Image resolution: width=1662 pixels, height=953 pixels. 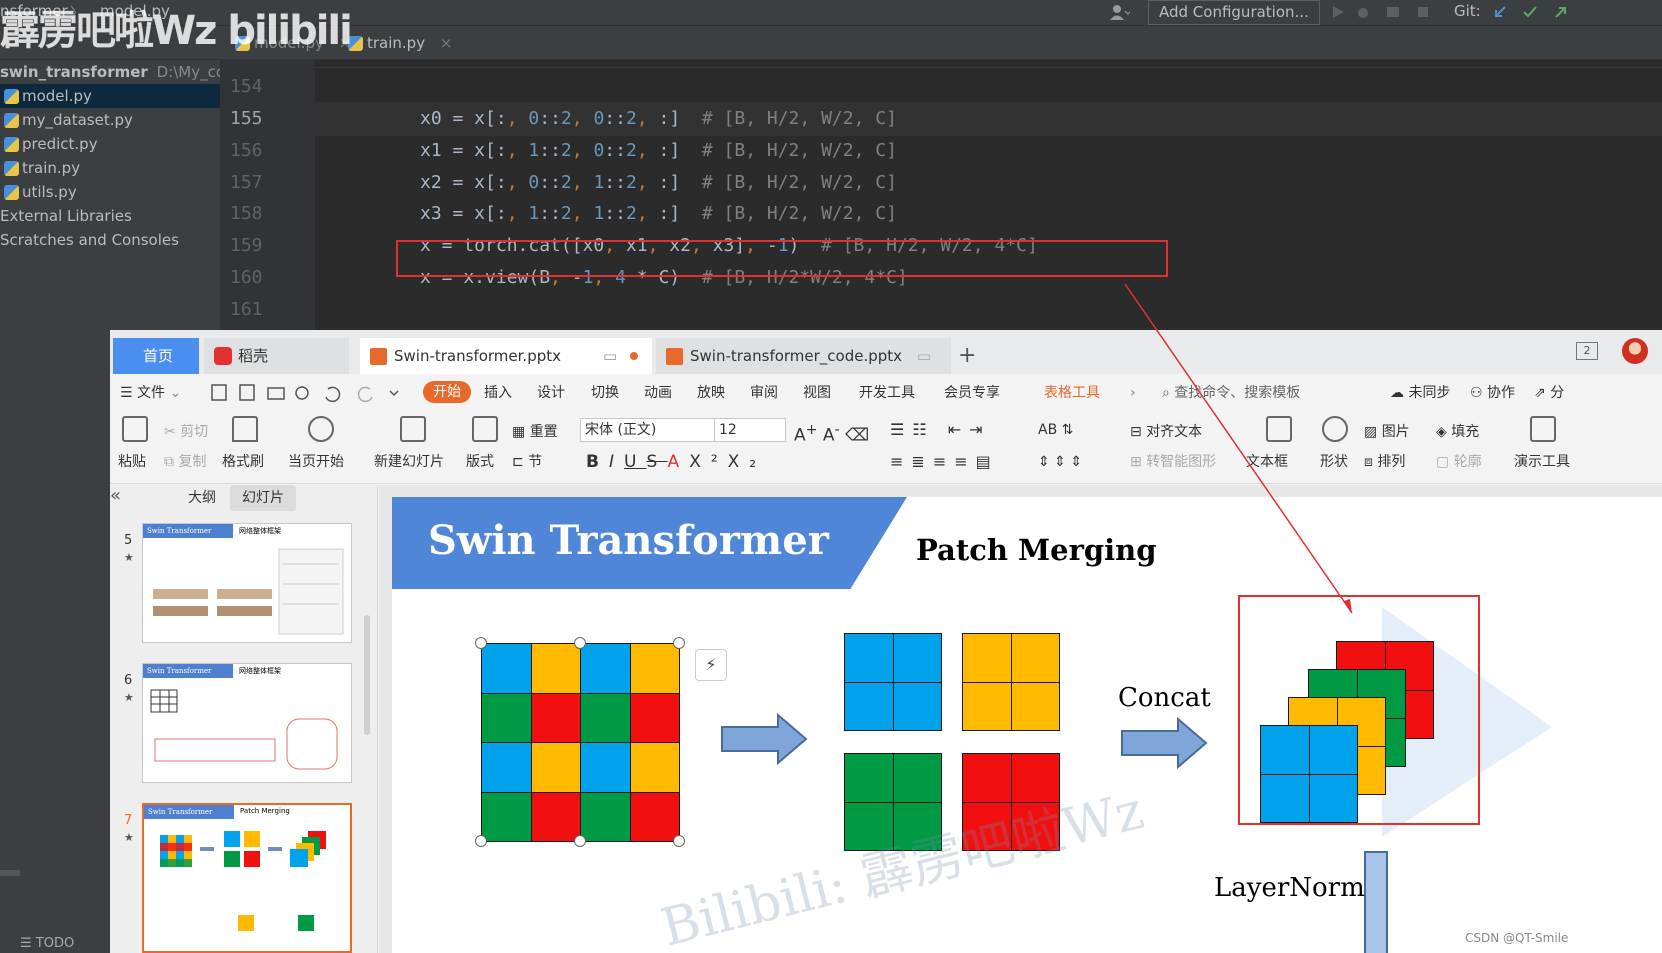 What do you see at coordinates (944, 462) in the screenshot?
I see `align-tools: ≡≣≡≡▤` at bounding box center [944, 462].